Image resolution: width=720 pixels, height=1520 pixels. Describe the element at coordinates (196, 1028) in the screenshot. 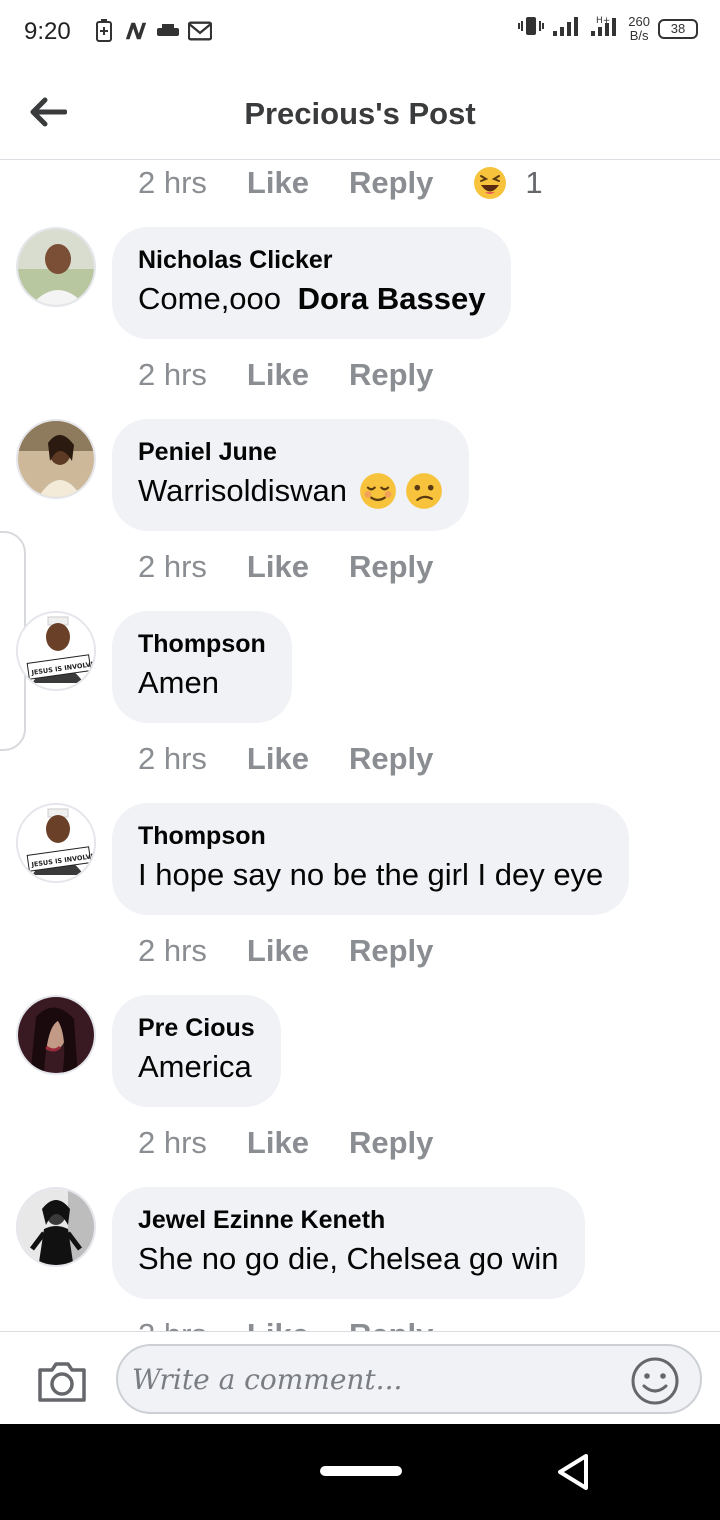

I see `commenter-name: Pre Cious` at that location.